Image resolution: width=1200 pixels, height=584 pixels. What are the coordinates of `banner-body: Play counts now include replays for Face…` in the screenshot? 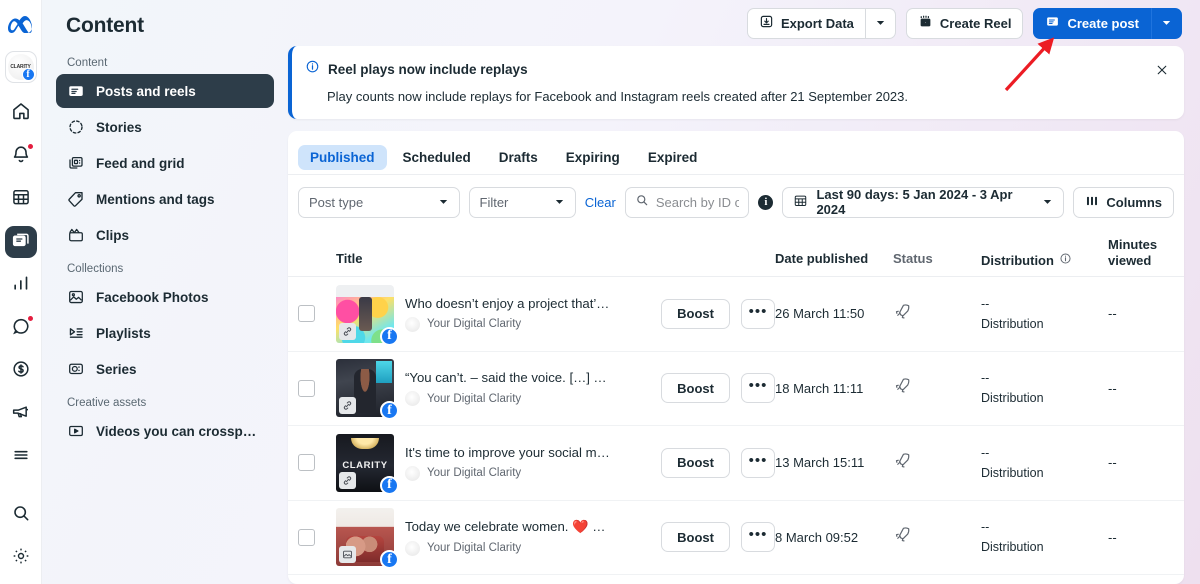 It's located at (617, 96).